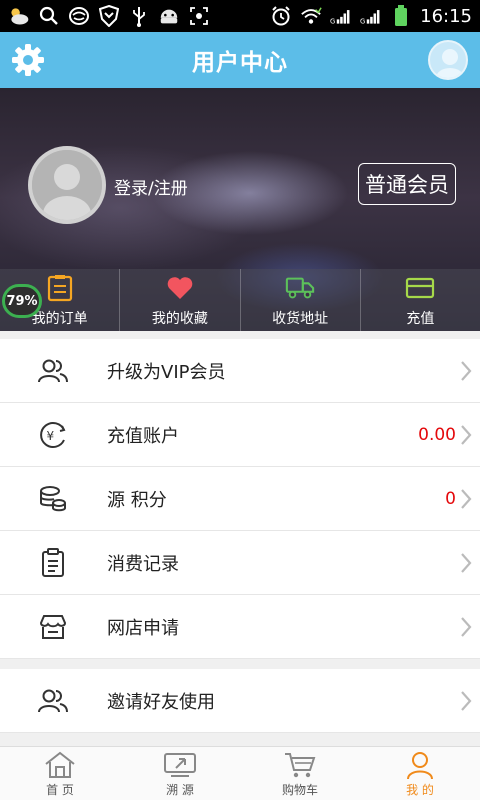 Image resolution: width=480 pixels, height=800 pixels. I want to click on page-title: 用户中心, so click(240, 63).